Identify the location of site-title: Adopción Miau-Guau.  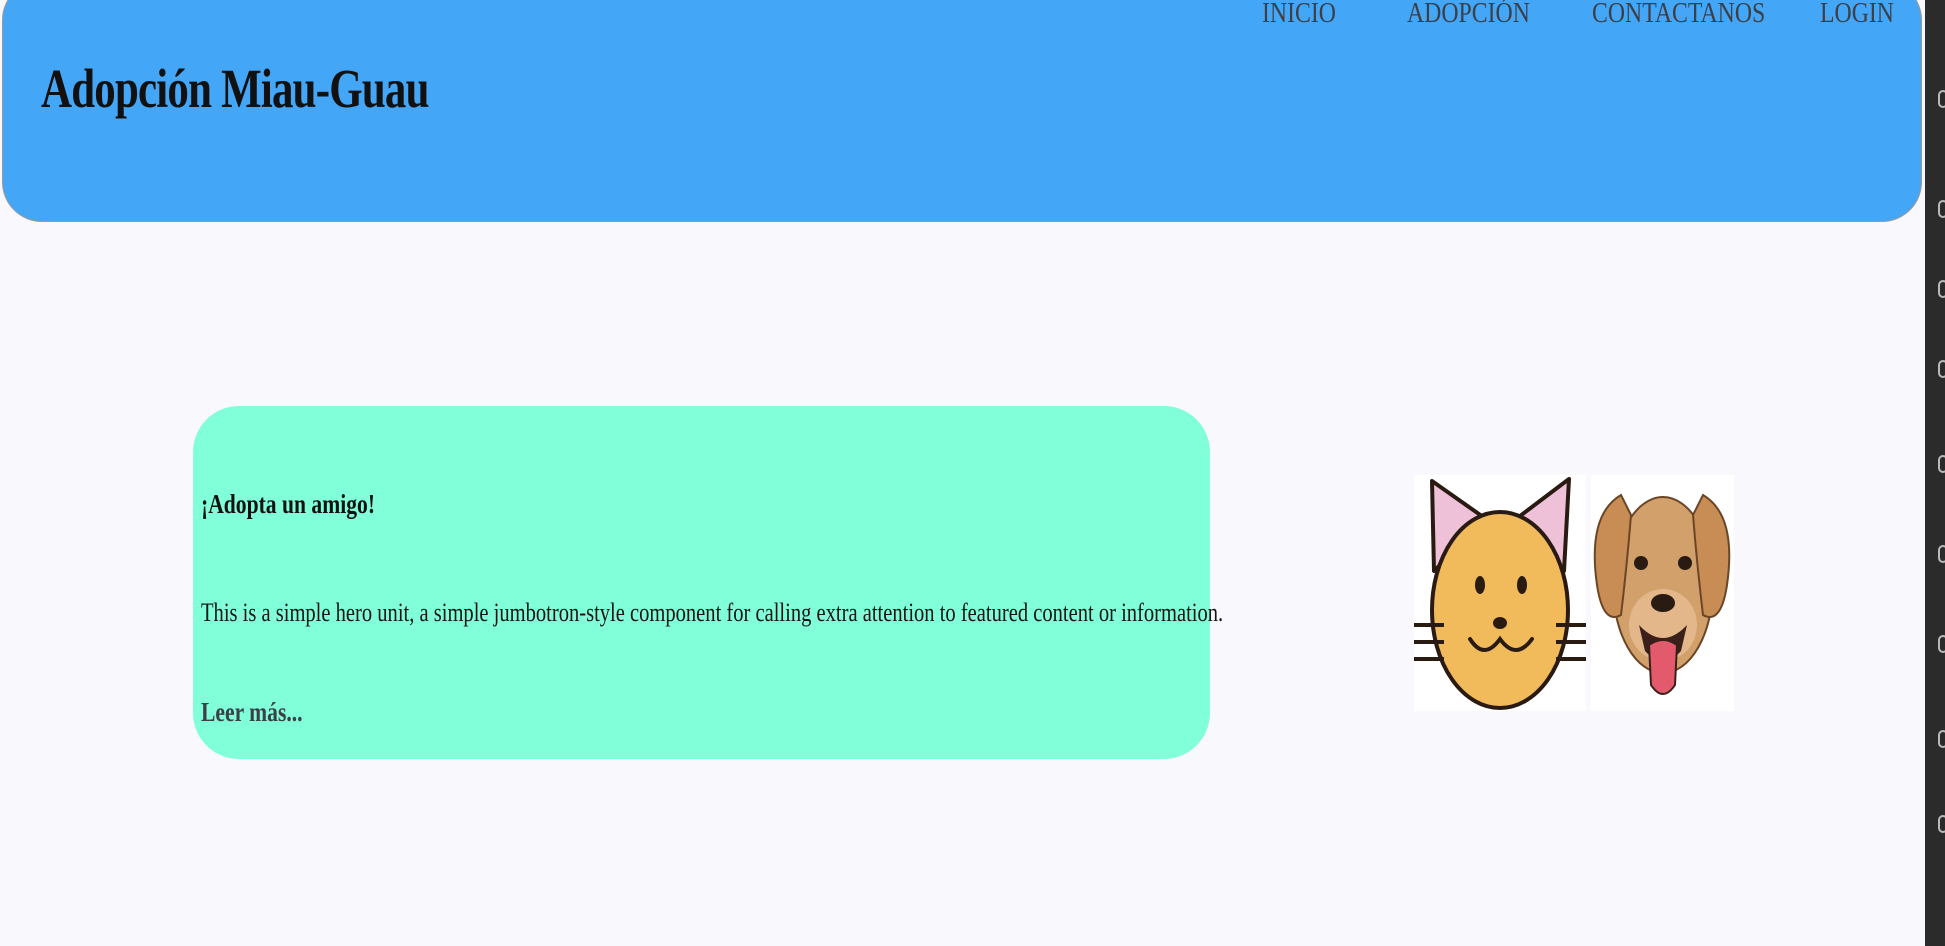
(235, 88).